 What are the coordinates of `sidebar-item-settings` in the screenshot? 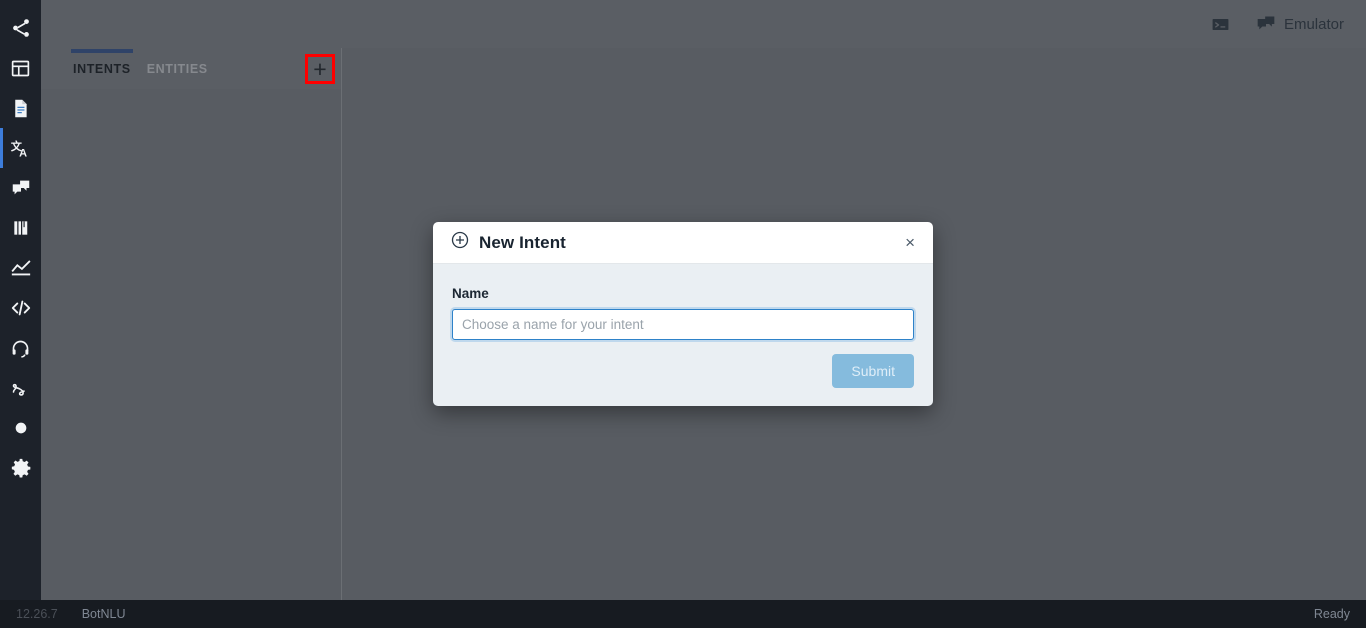 It's located at (20, 468).